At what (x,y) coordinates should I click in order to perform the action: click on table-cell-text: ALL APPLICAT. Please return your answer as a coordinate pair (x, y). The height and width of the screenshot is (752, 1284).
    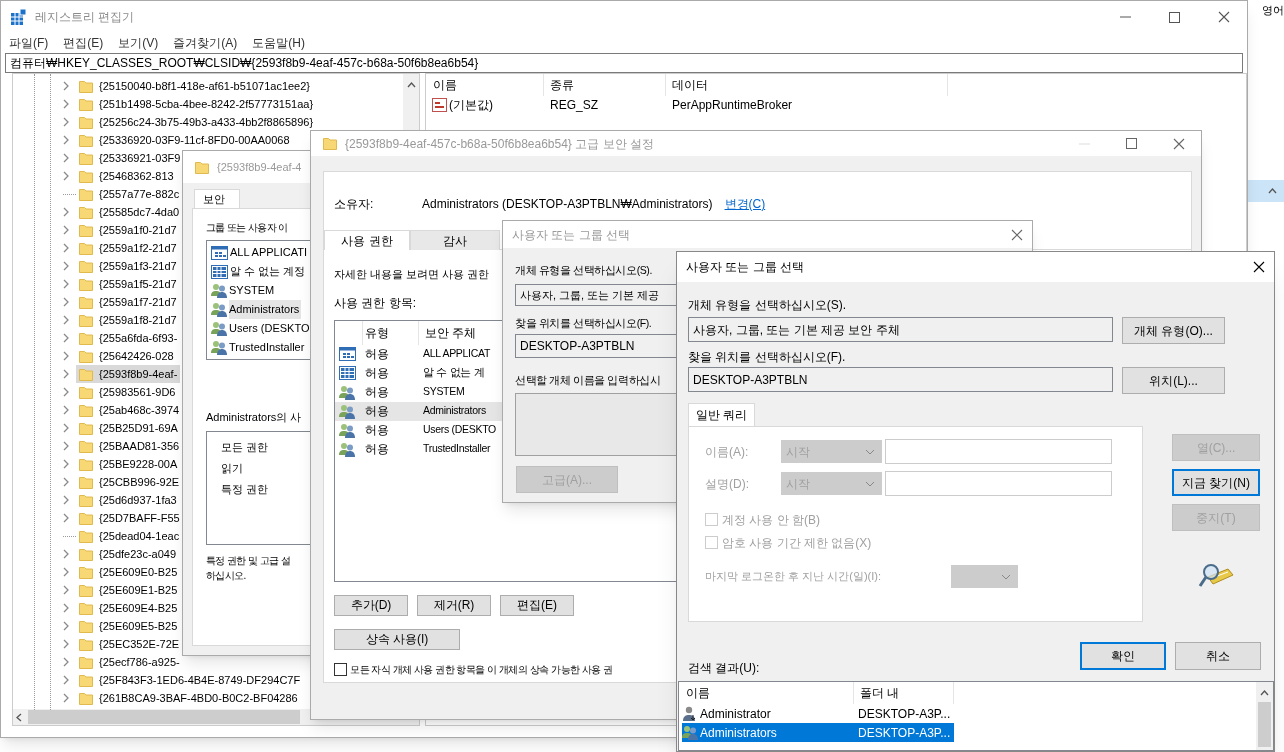
    Looking at the image, I should click on (456, 354).